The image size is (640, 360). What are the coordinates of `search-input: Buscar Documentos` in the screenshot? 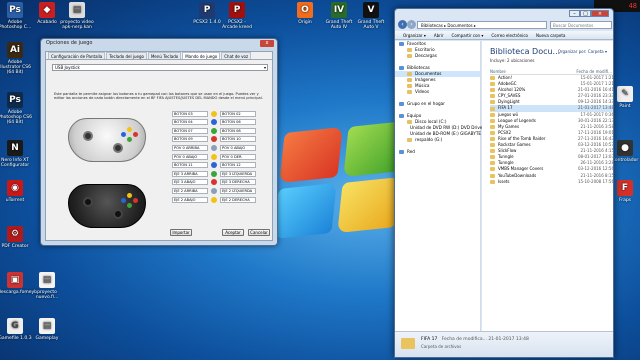 It's located at (581, 25).